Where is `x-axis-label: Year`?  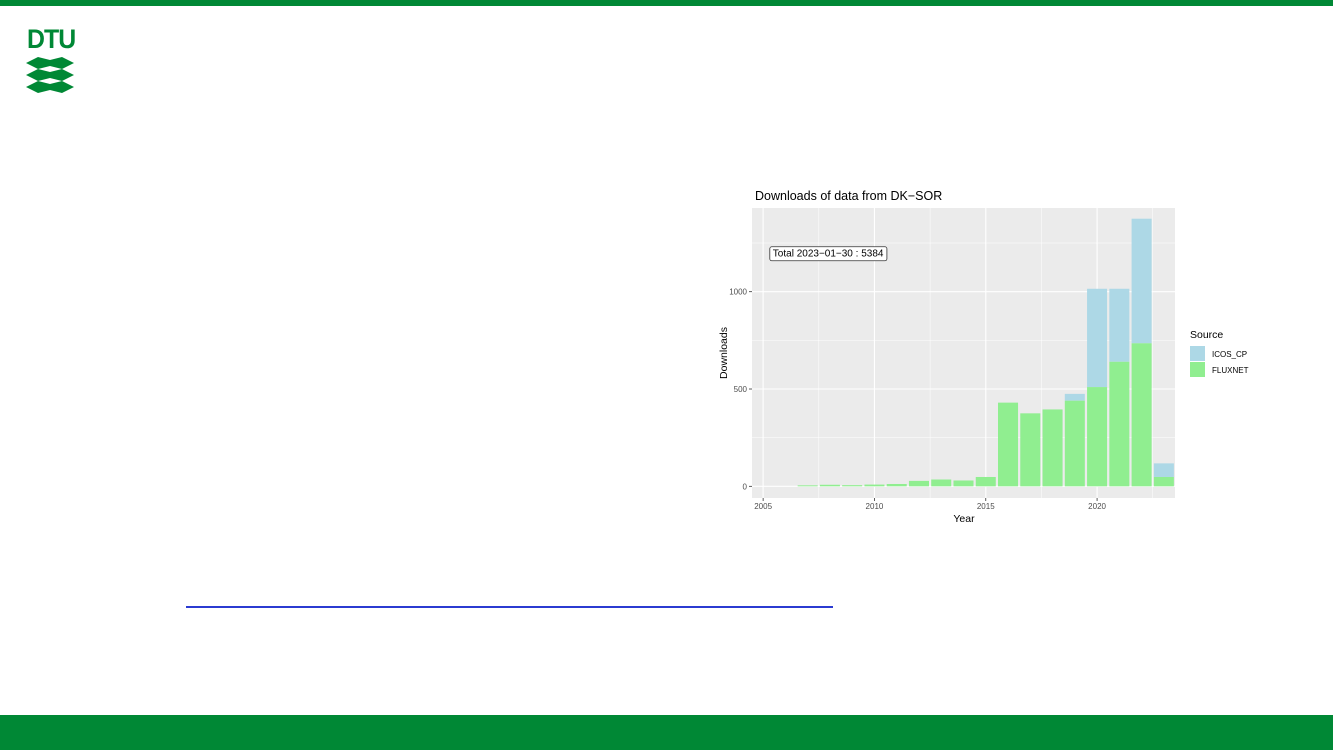 x-axis-label: Year is located at coordinates (964, 519).